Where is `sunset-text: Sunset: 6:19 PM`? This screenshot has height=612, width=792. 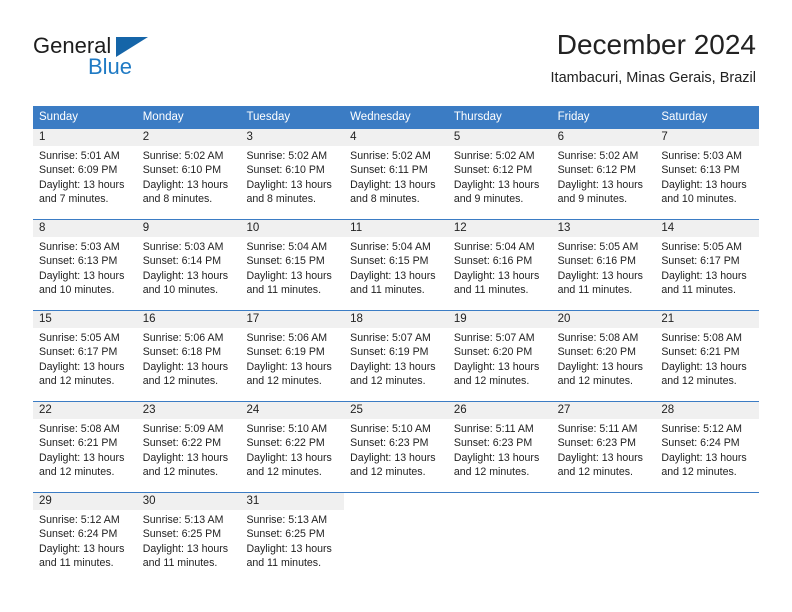 sunset-text: Sunset: 6:19 PM is located at coordinates (285, 352).